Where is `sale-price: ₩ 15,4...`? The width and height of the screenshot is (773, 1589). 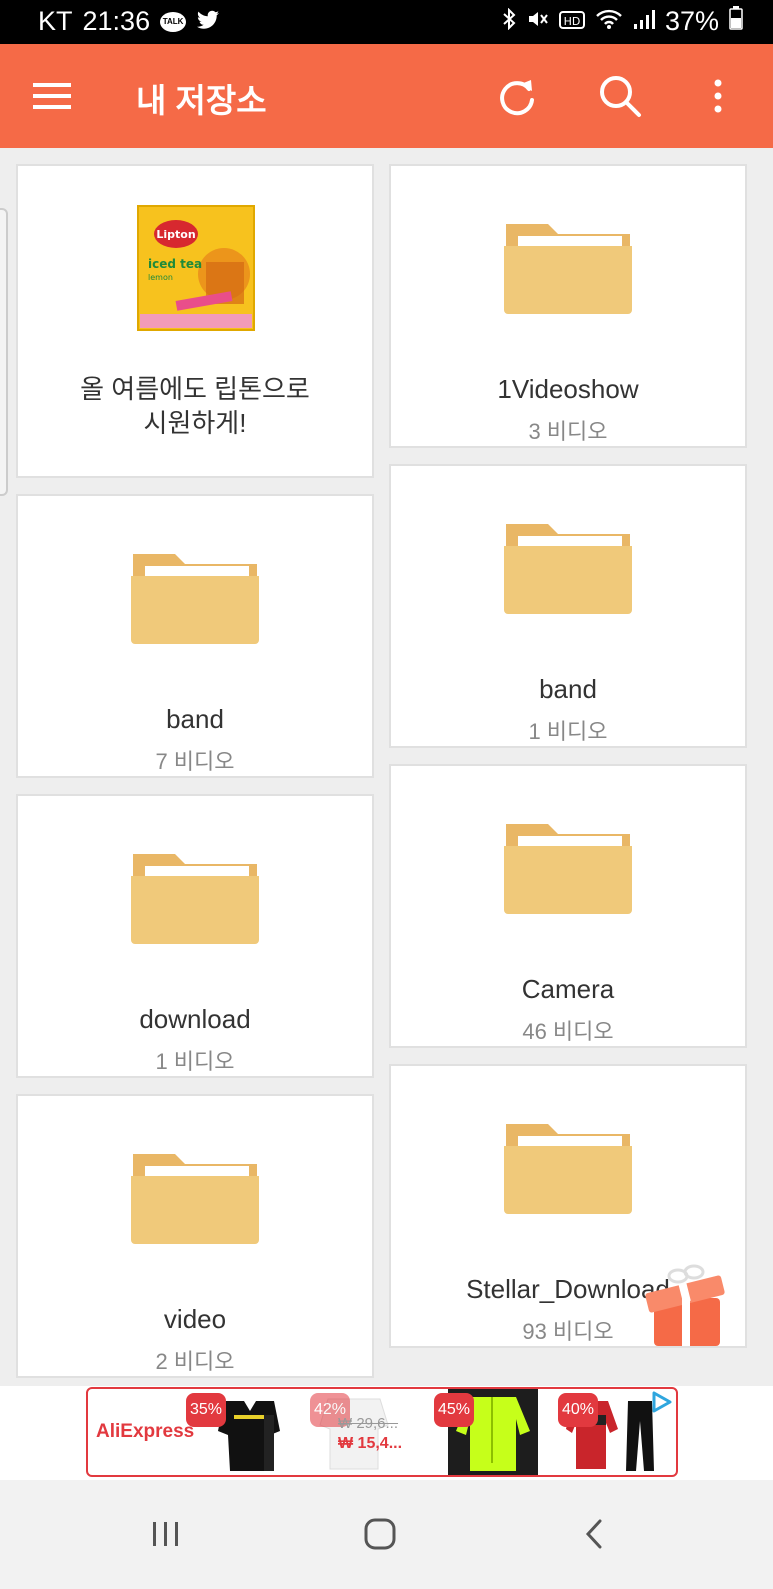
sale-price: ₩ 15,4... is located at coordinates (370, 1443).